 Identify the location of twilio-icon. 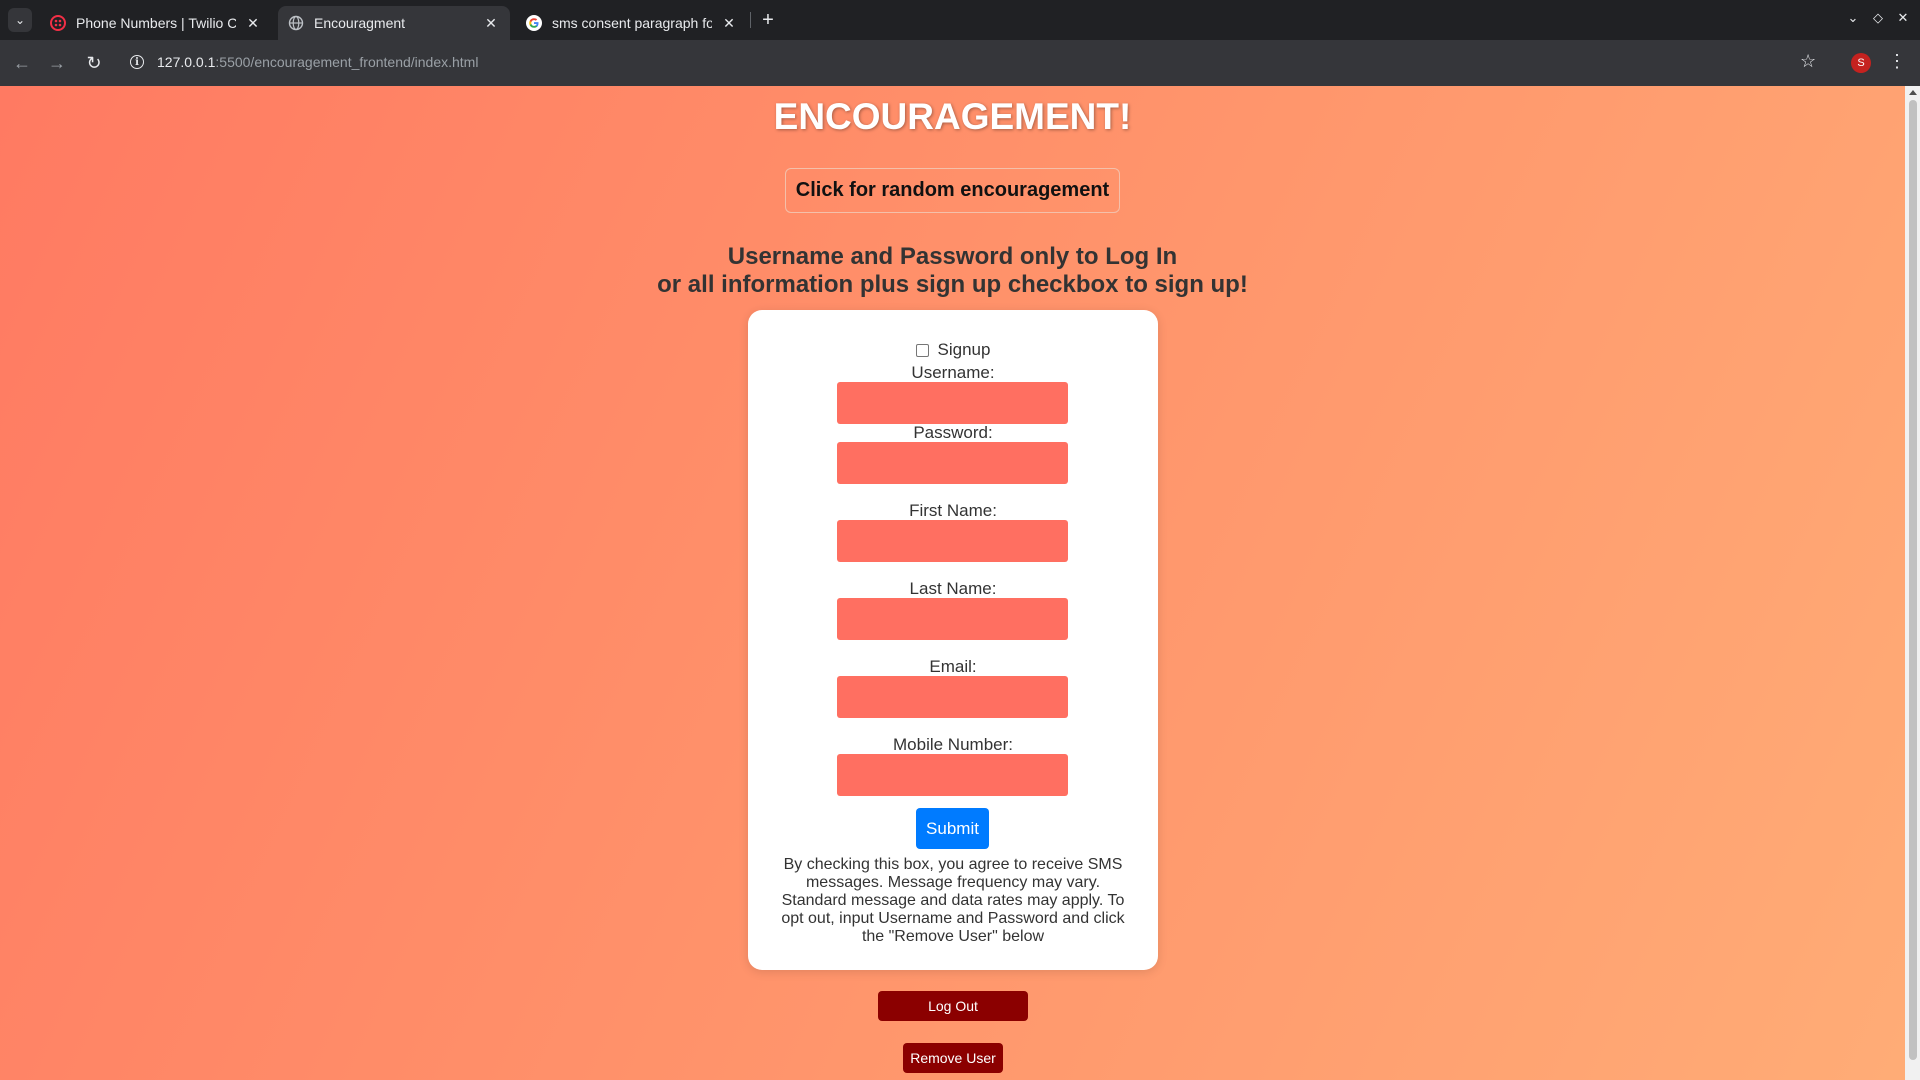
(58, 23).